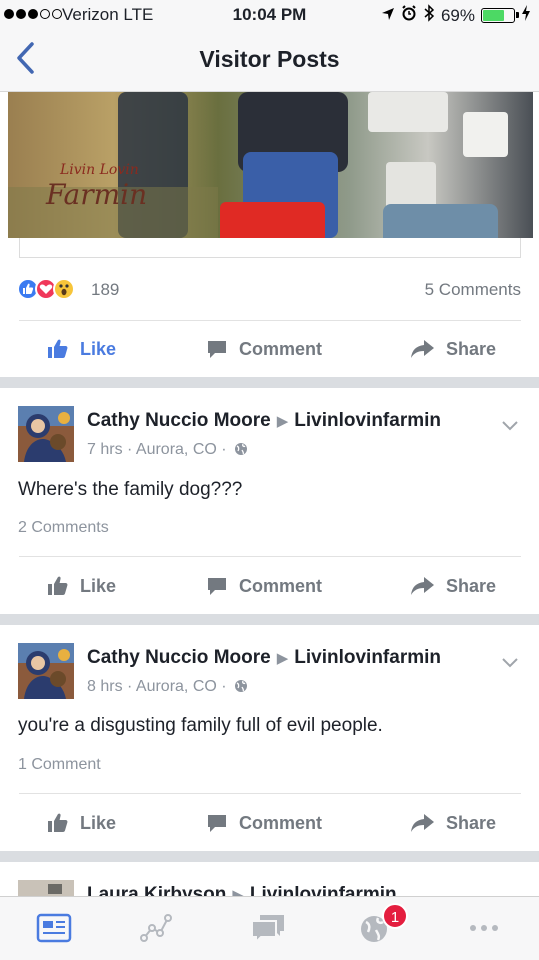 This screenshot has width=539, height=960. Describe the element at coordinates (99, 170) in the screenshot. I see `logo-line-1: Livin Lovin` at that location.